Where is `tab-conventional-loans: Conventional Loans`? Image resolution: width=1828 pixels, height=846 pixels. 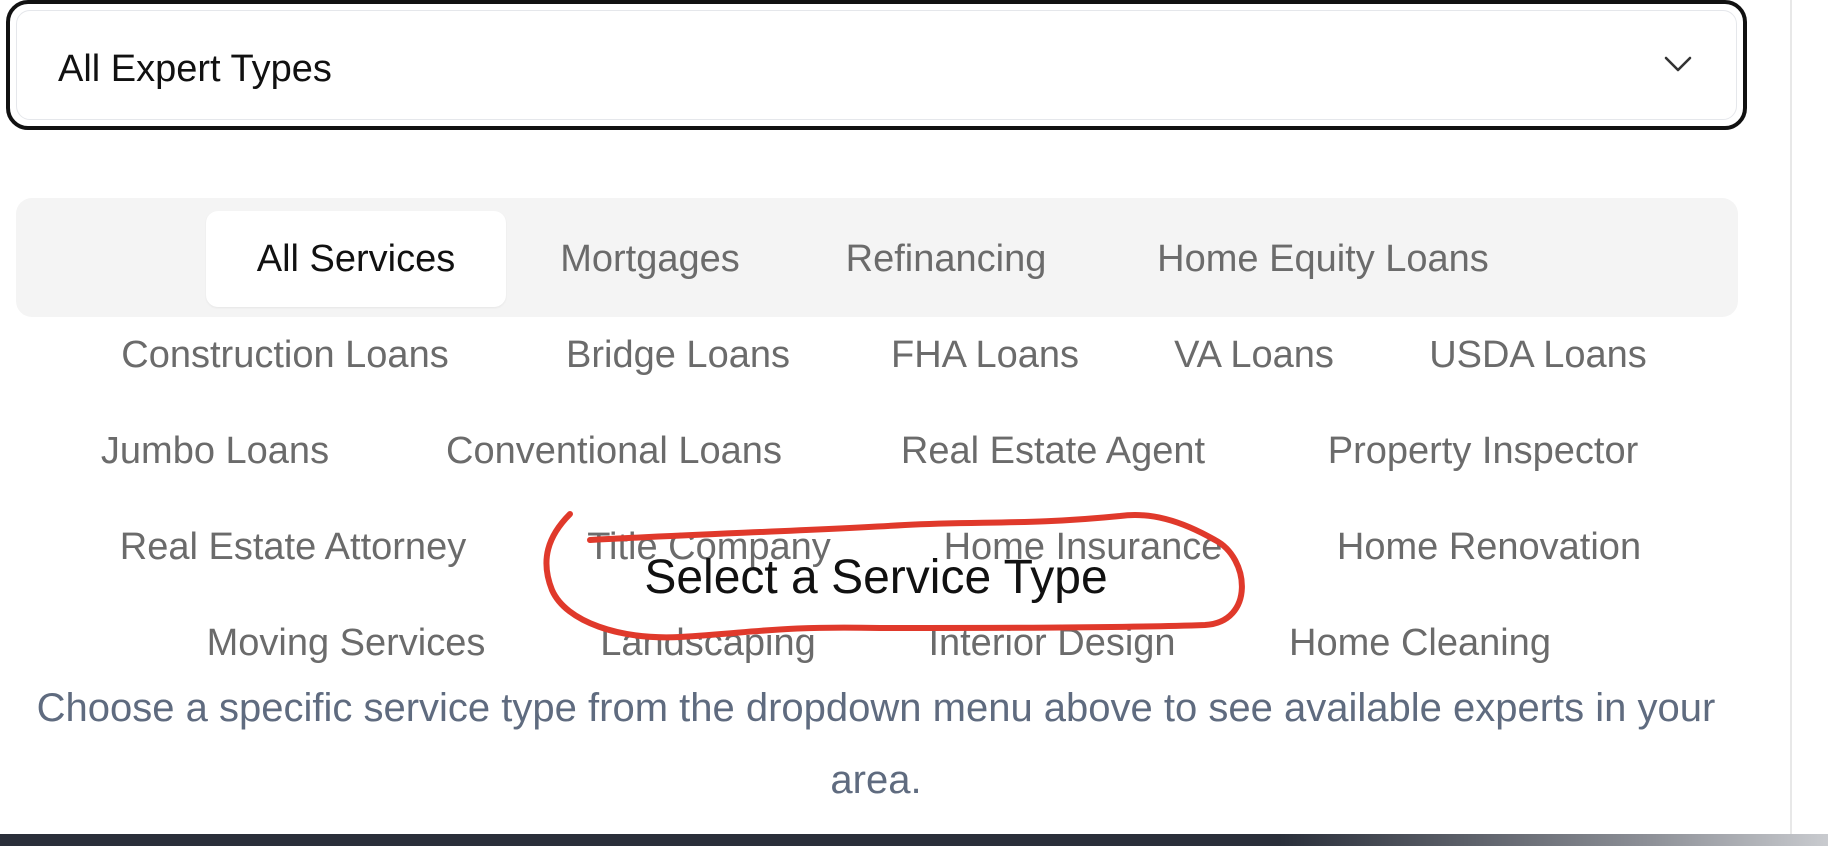
tab-conventional-loans: Conventional Loans is located at coordinates (614, 451).